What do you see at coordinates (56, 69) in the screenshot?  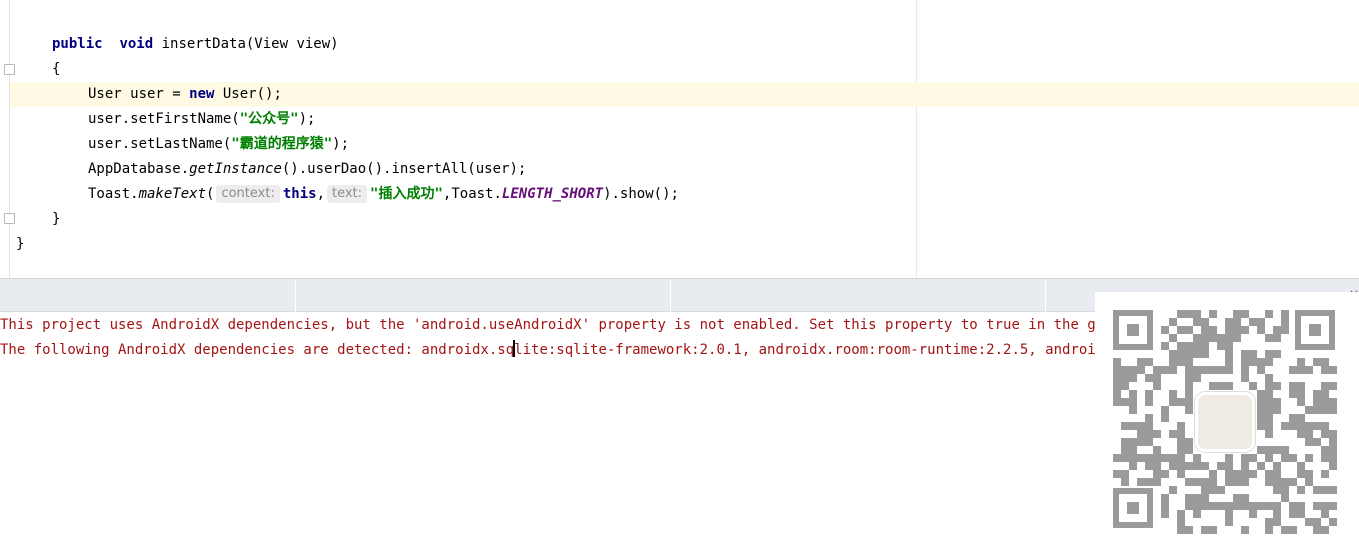 I see `code-line-2: {` at bounding box center [56, 69].